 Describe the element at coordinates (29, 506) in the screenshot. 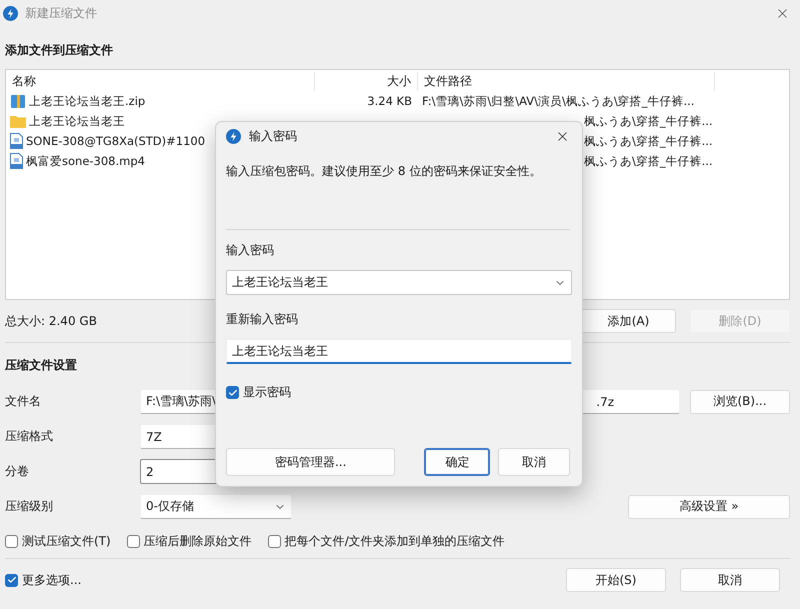

I see `field-label: 压缩级别` at that location.